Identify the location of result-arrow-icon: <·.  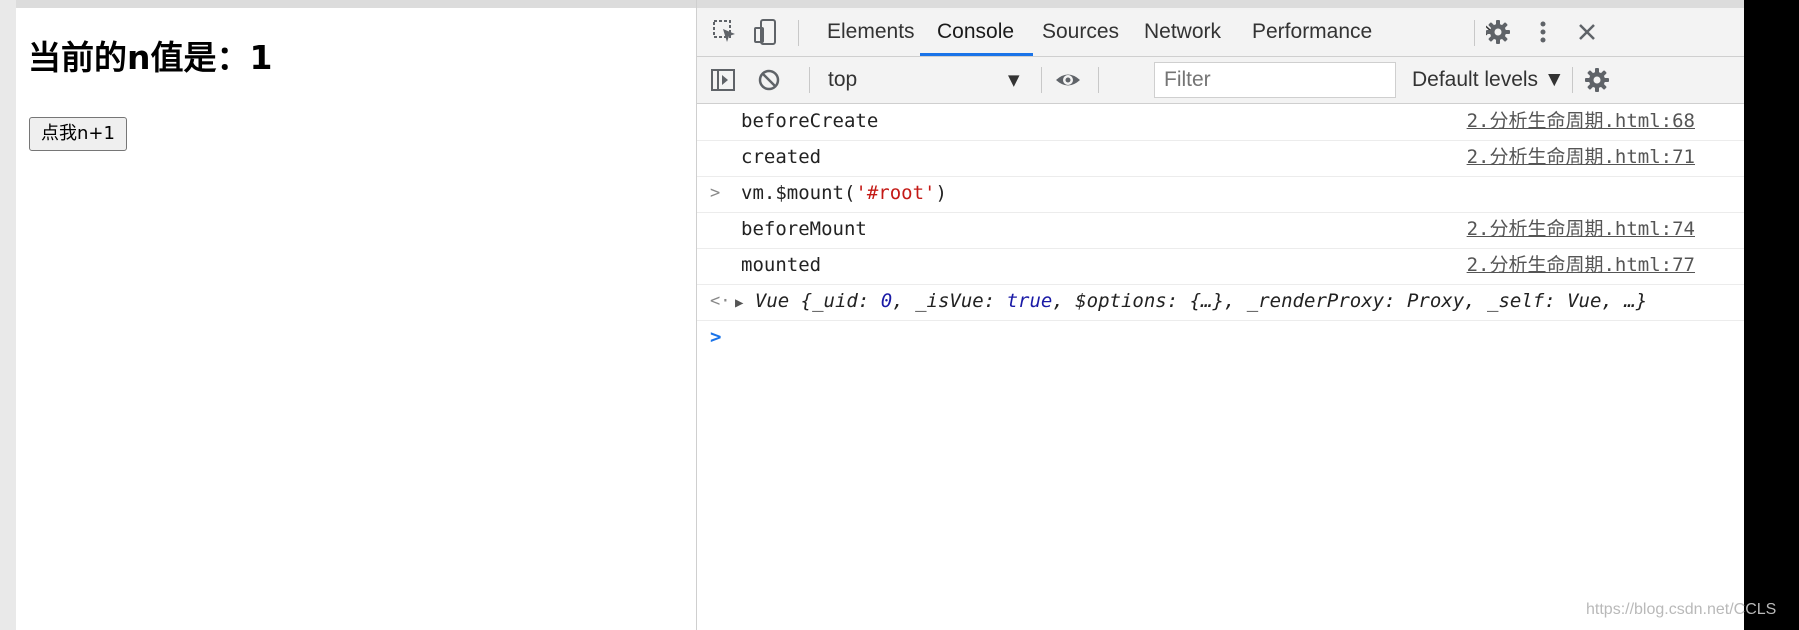
(720, 301).